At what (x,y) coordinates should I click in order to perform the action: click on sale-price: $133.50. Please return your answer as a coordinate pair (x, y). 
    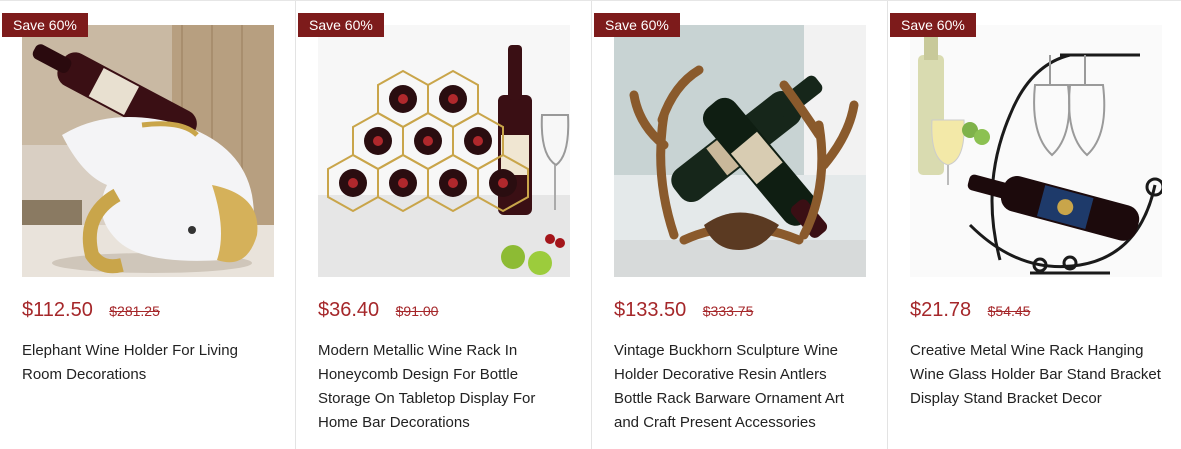
    Looking at the image, I should click on (650, 310).